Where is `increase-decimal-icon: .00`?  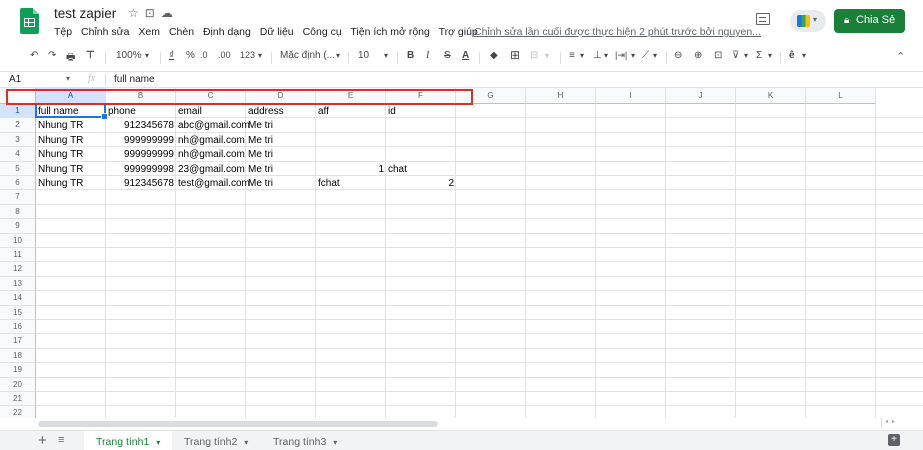
increase-decimal-icon: .00 is located at coordinates (224, 55).